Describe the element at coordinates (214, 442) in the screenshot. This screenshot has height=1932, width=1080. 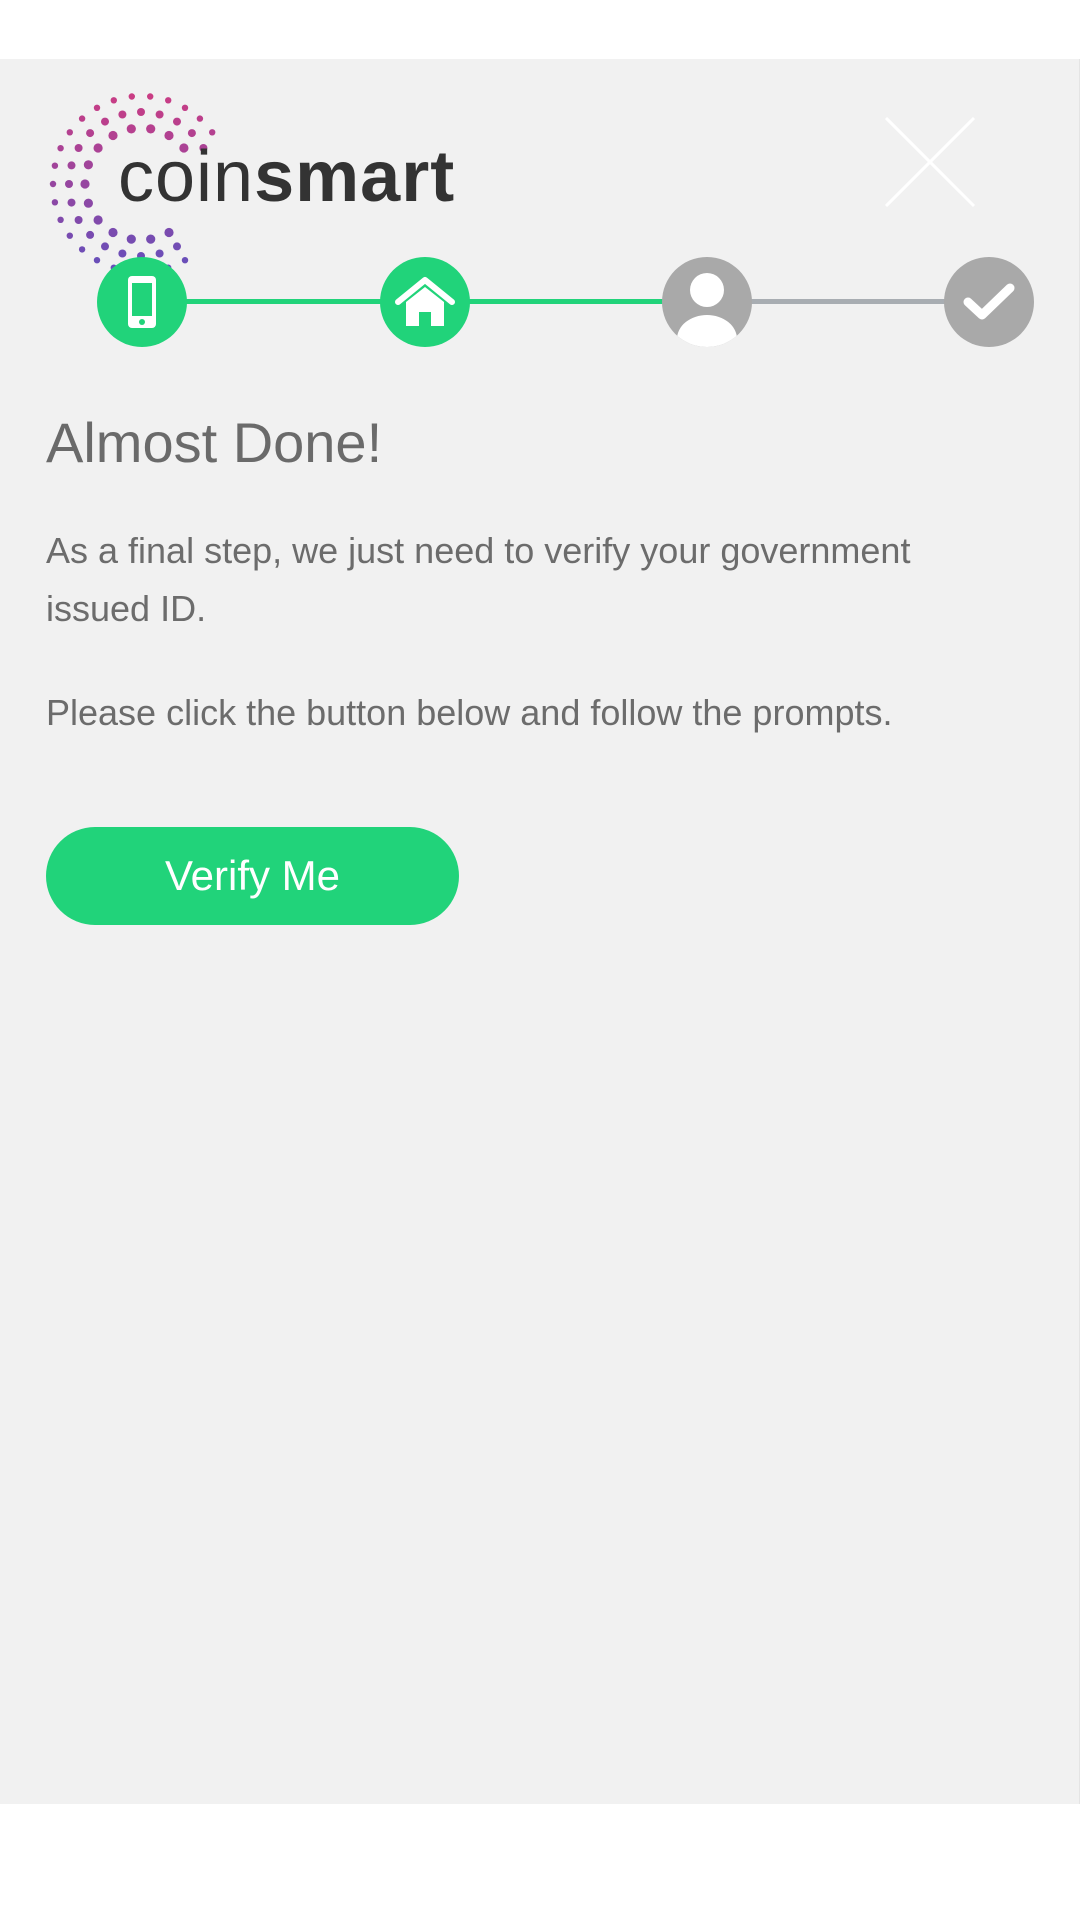
I see `page-title: Almost Done!` at that location.